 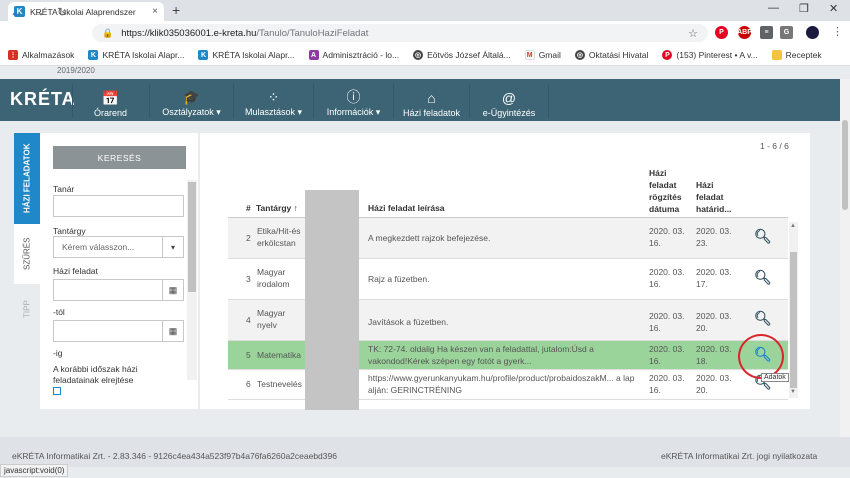 What do you see at coordinates (118, 290) in the screenshot?
I see `date-from-input: ▦` at bounding box center [118, 290].